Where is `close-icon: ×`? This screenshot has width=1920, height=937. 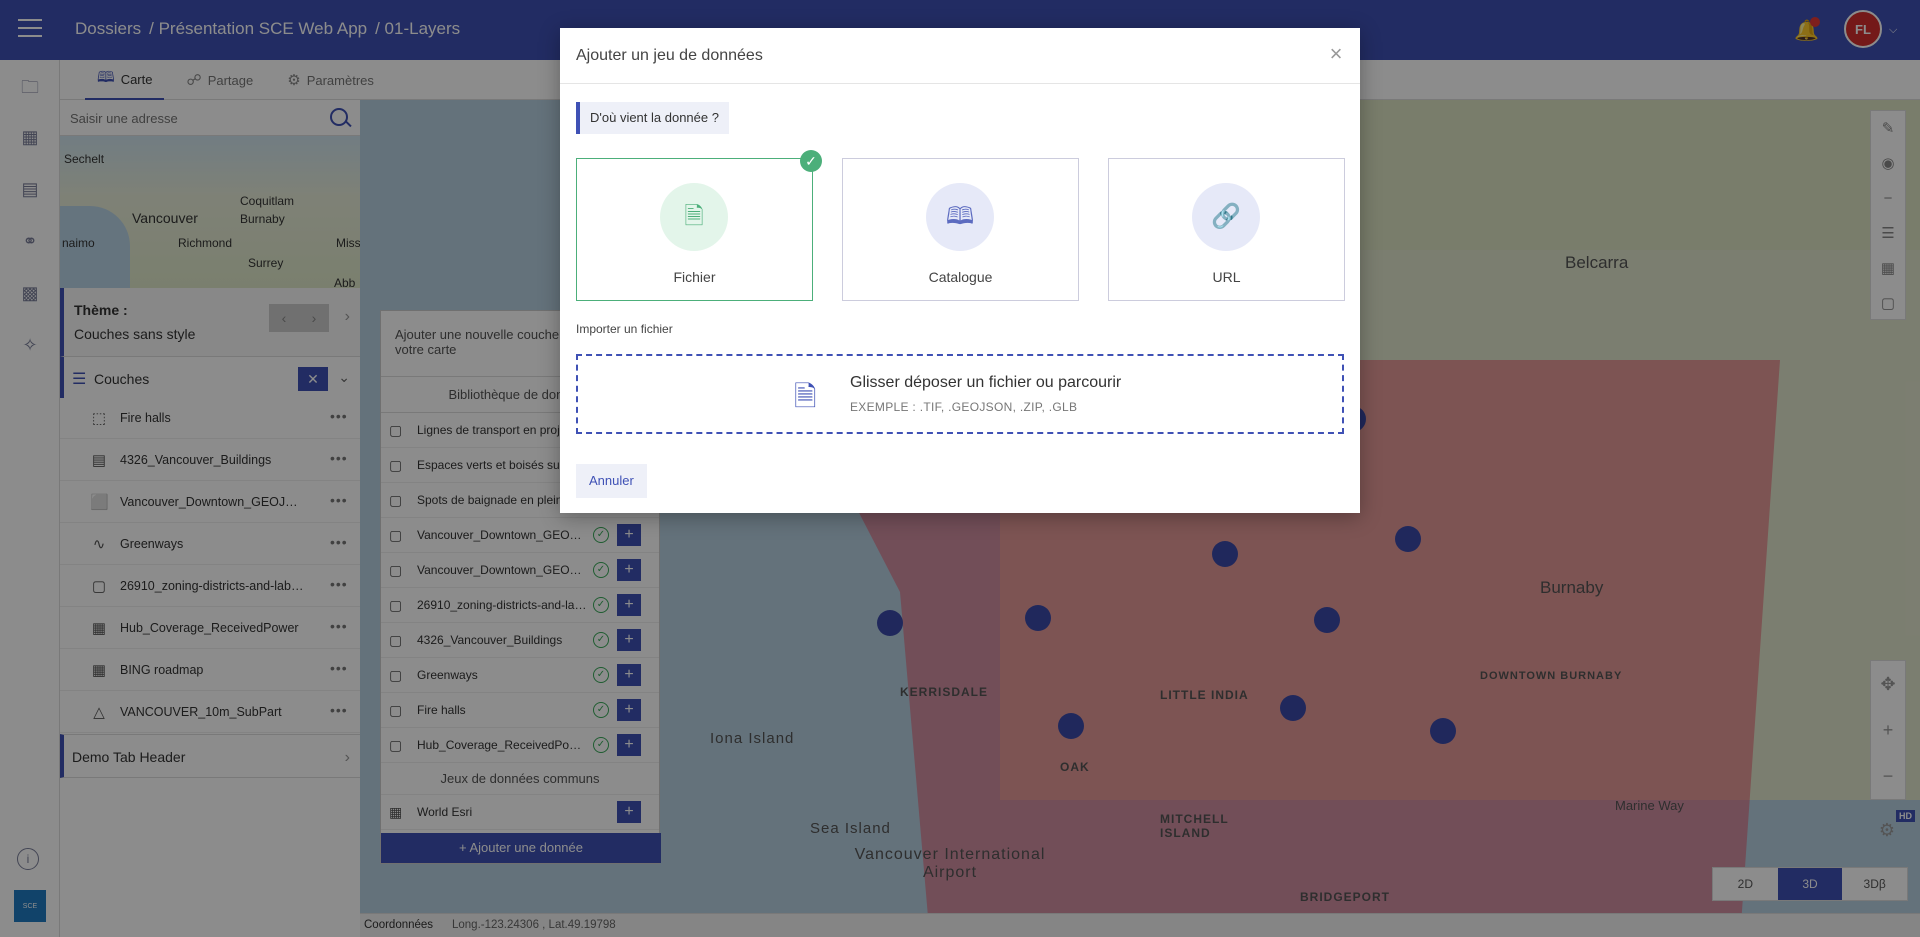
close-icon: × is located at coordinates (1336, 54).